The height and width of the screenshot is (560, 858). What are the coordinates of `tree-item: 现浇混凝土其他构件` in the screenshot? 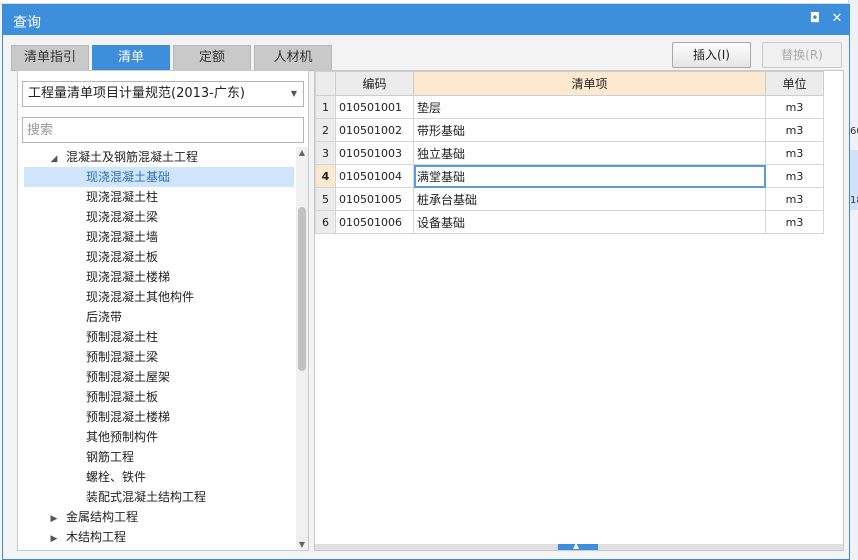 It's located at (154, 297).